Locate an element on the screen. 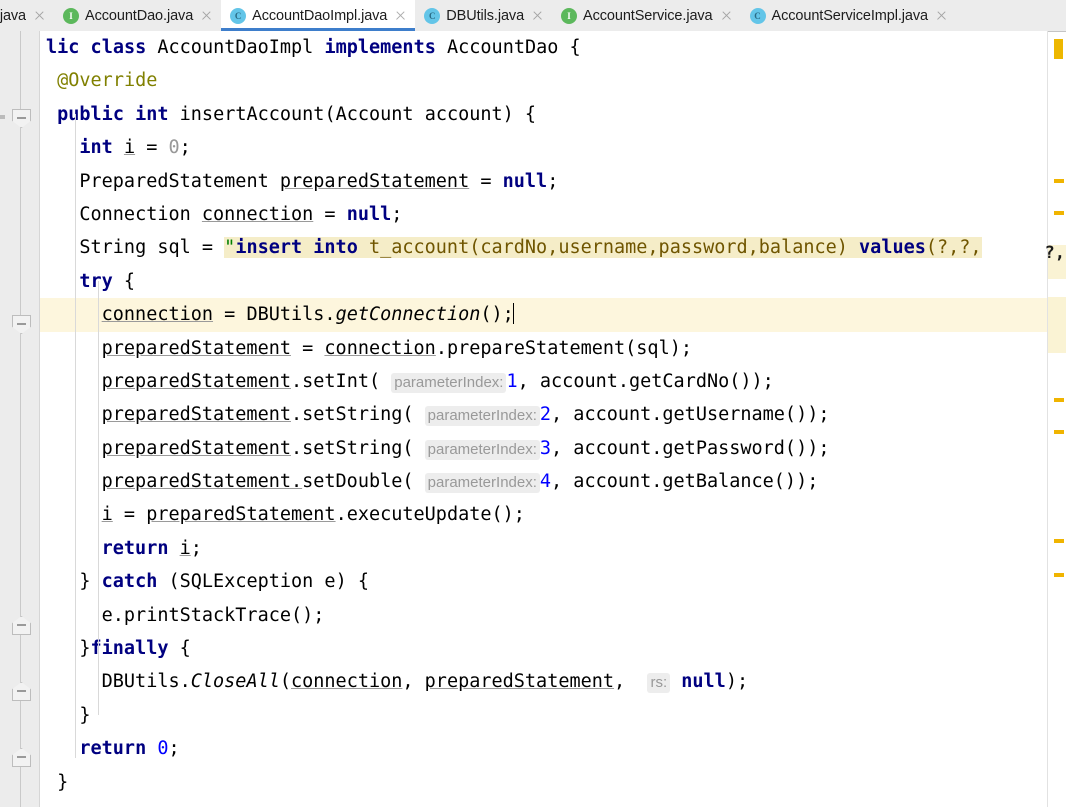 The image size is (1066, 807). tab-label: AccountService.java is located at coordinates (648, 15).